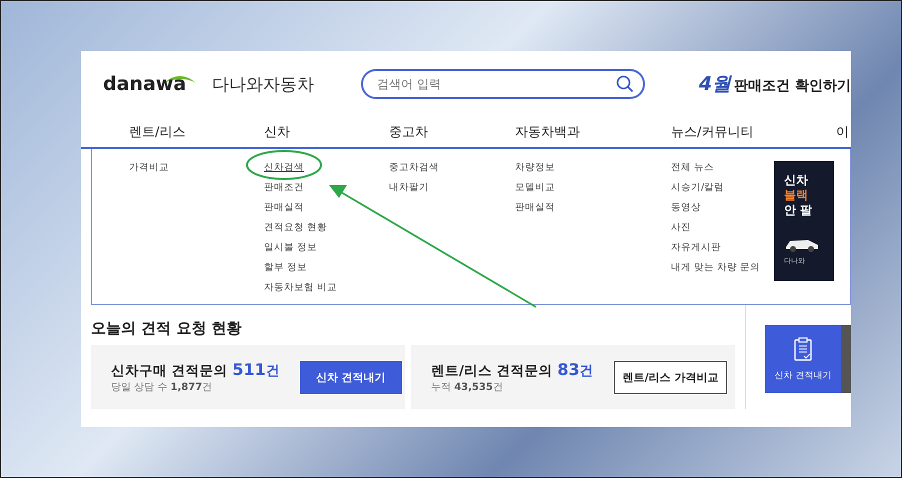 The image size is (902, 478). I want to click on promo-link: 4월판매조건 확인하기, so click(774, 84).